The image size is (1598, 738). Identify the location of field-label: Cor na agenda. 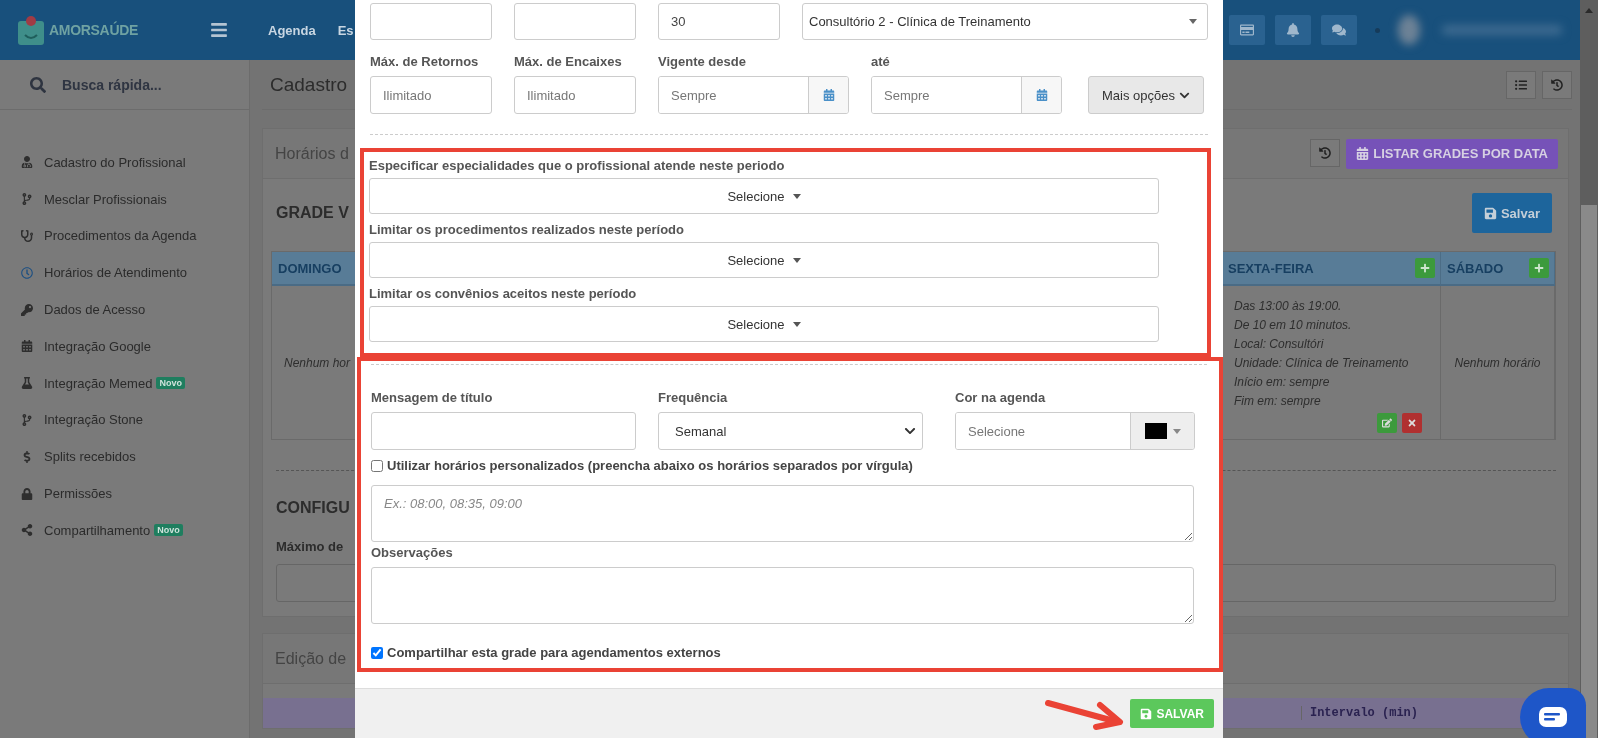
(1001, 397).